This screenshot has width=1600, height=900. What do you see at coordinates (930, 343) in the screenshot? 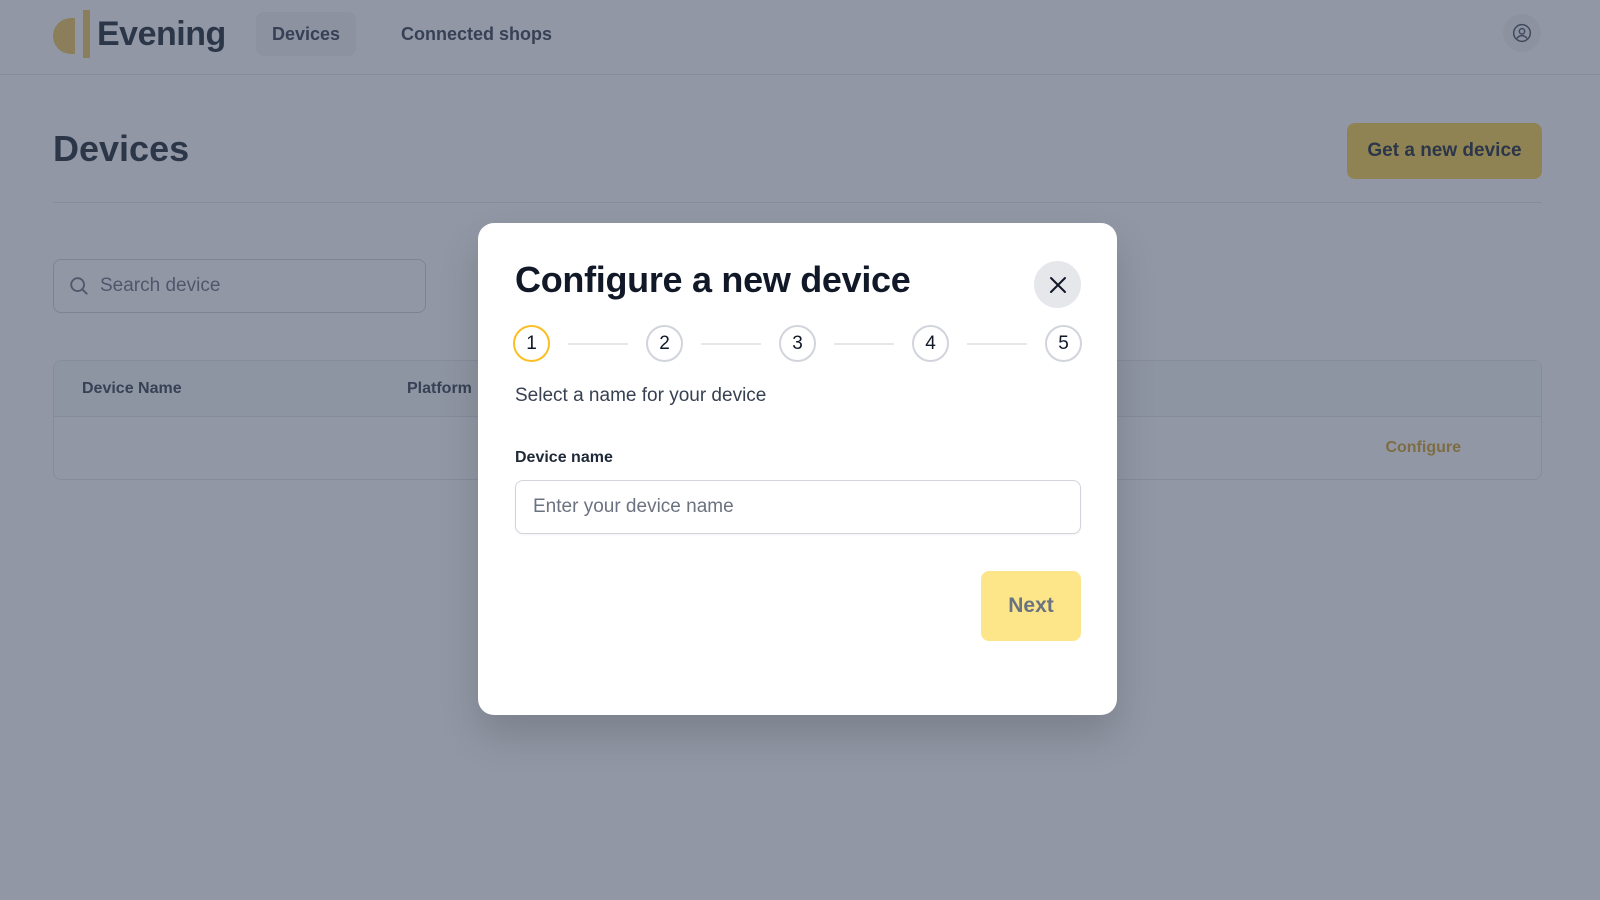
I see `step-4: 4` at bounding box center [930, 343].